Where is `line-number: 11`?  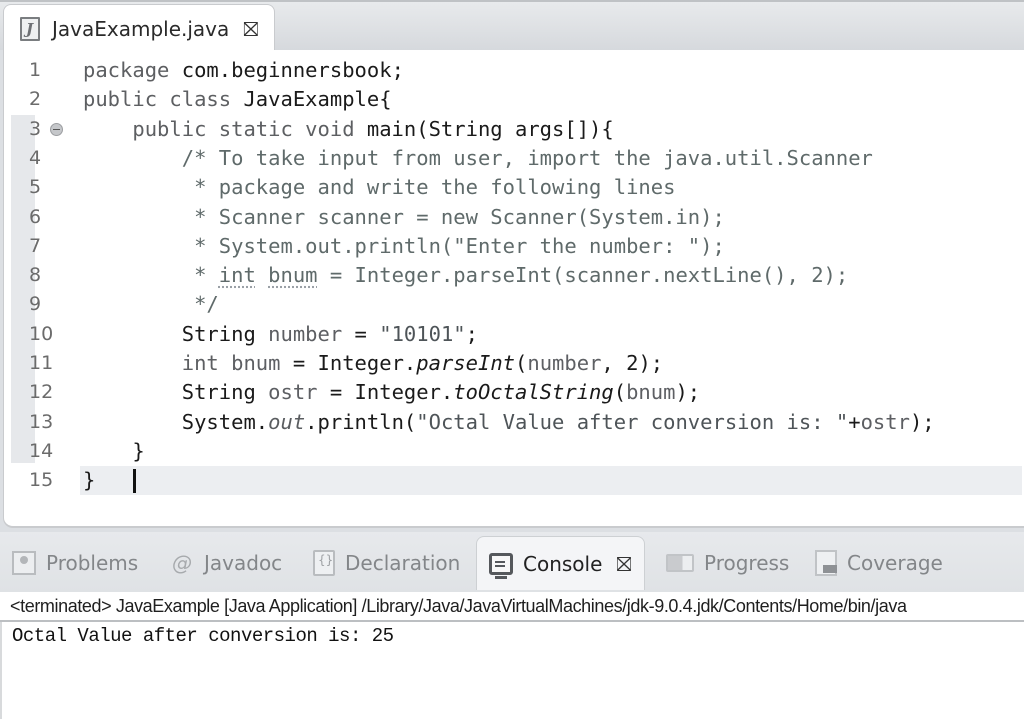
line-number: 11 is located at coordinates (41, 363).